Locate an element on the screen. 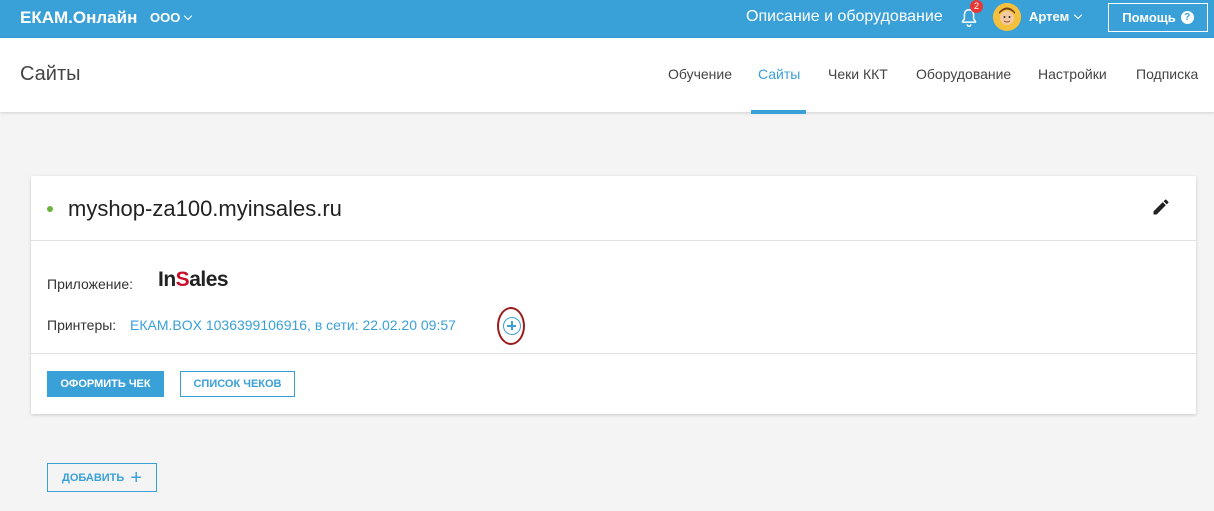 The image size is (1214, 511). notification-badge: 2 is located at coordinates (976, 6).